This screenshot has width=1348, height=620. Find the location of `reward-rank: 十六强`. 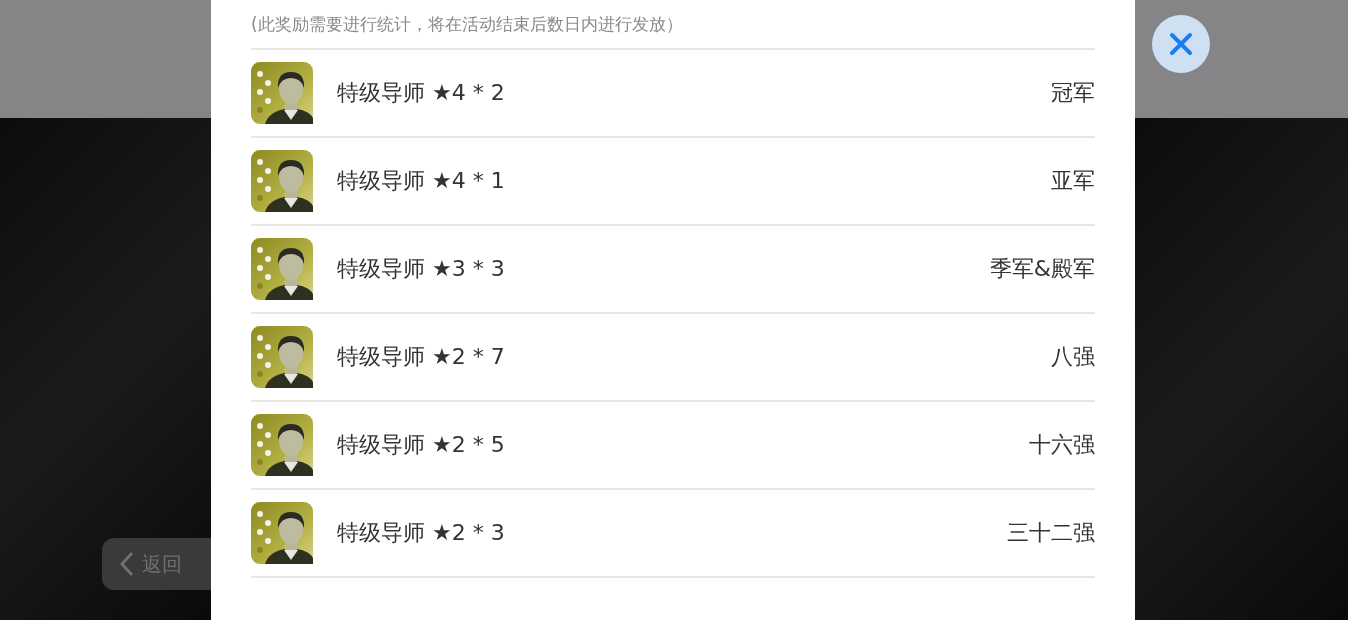

reward-rank: 十六强 is located at coordinates (1062, 445).